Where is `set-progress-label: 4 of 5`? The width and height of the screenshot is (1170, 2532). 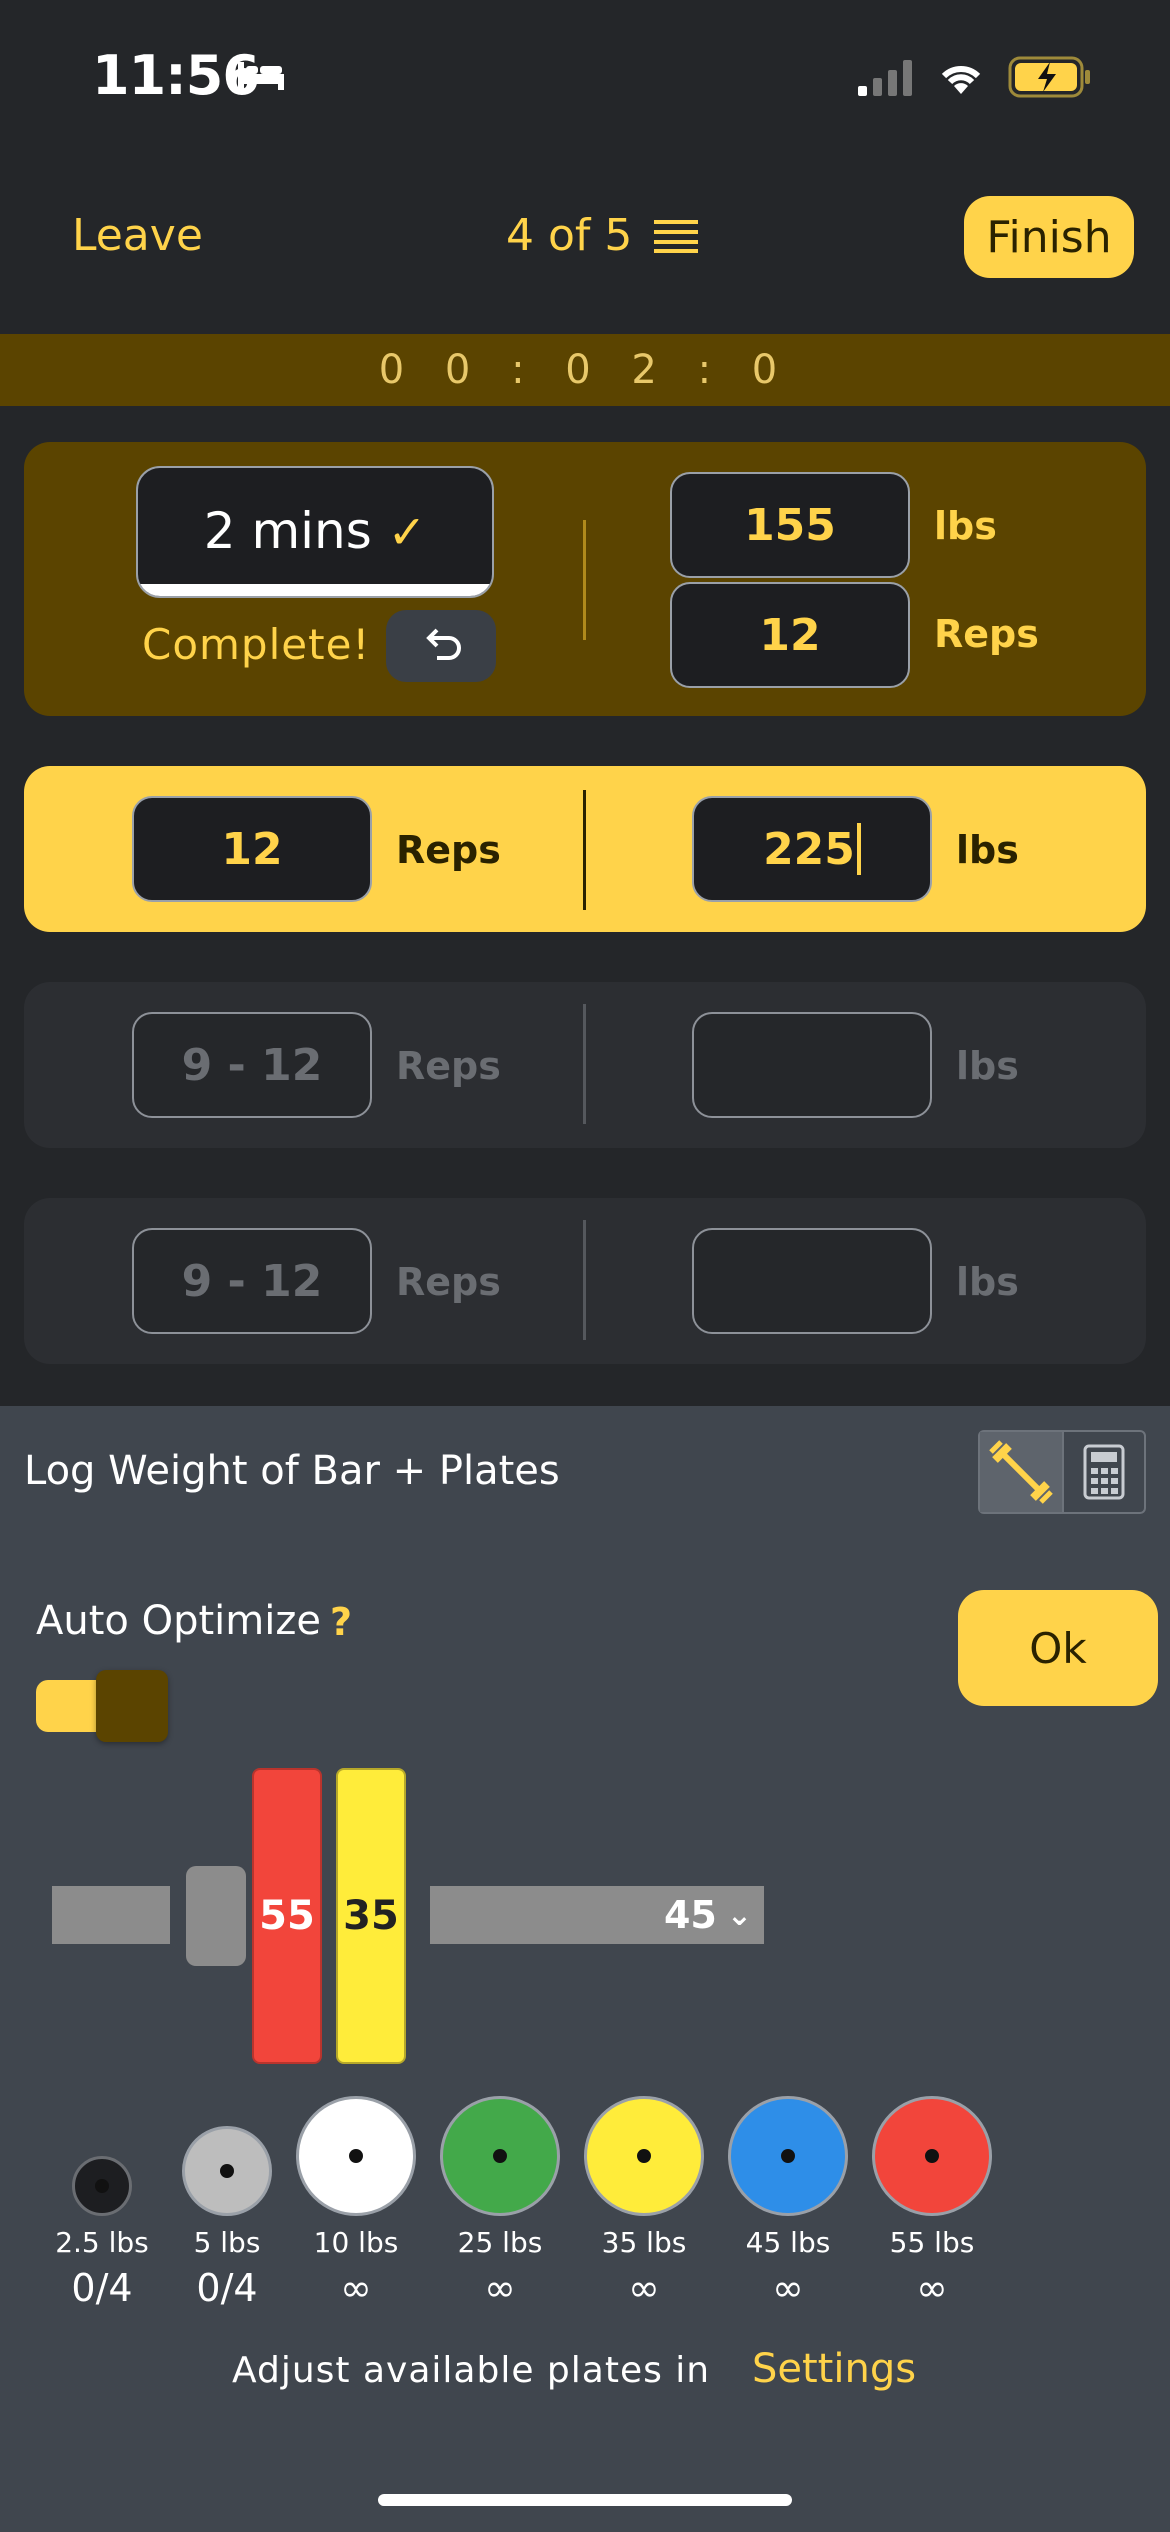 set-progress-label: 4 of 5 is located at coordinates (569, 235).